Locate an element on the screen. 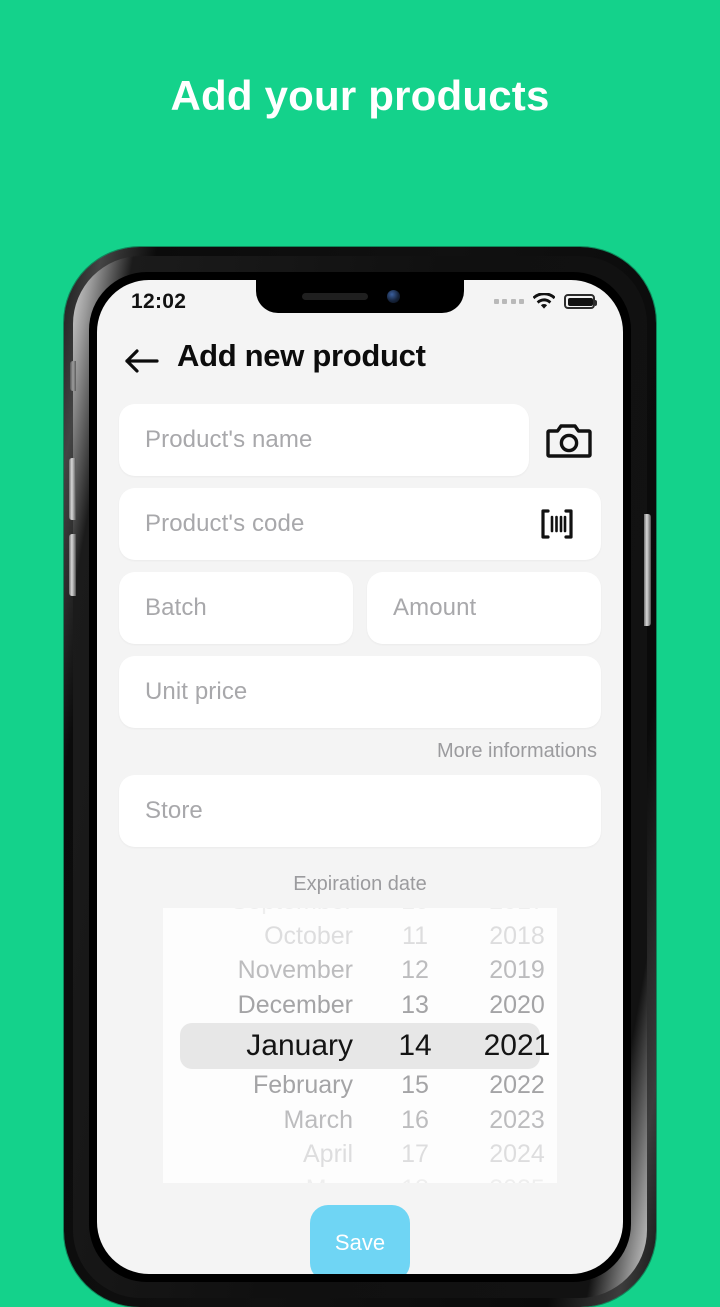 This screenshot has width=720, height=1307. picker-row: April 17 2024 is located at coordinates (360, 1155).